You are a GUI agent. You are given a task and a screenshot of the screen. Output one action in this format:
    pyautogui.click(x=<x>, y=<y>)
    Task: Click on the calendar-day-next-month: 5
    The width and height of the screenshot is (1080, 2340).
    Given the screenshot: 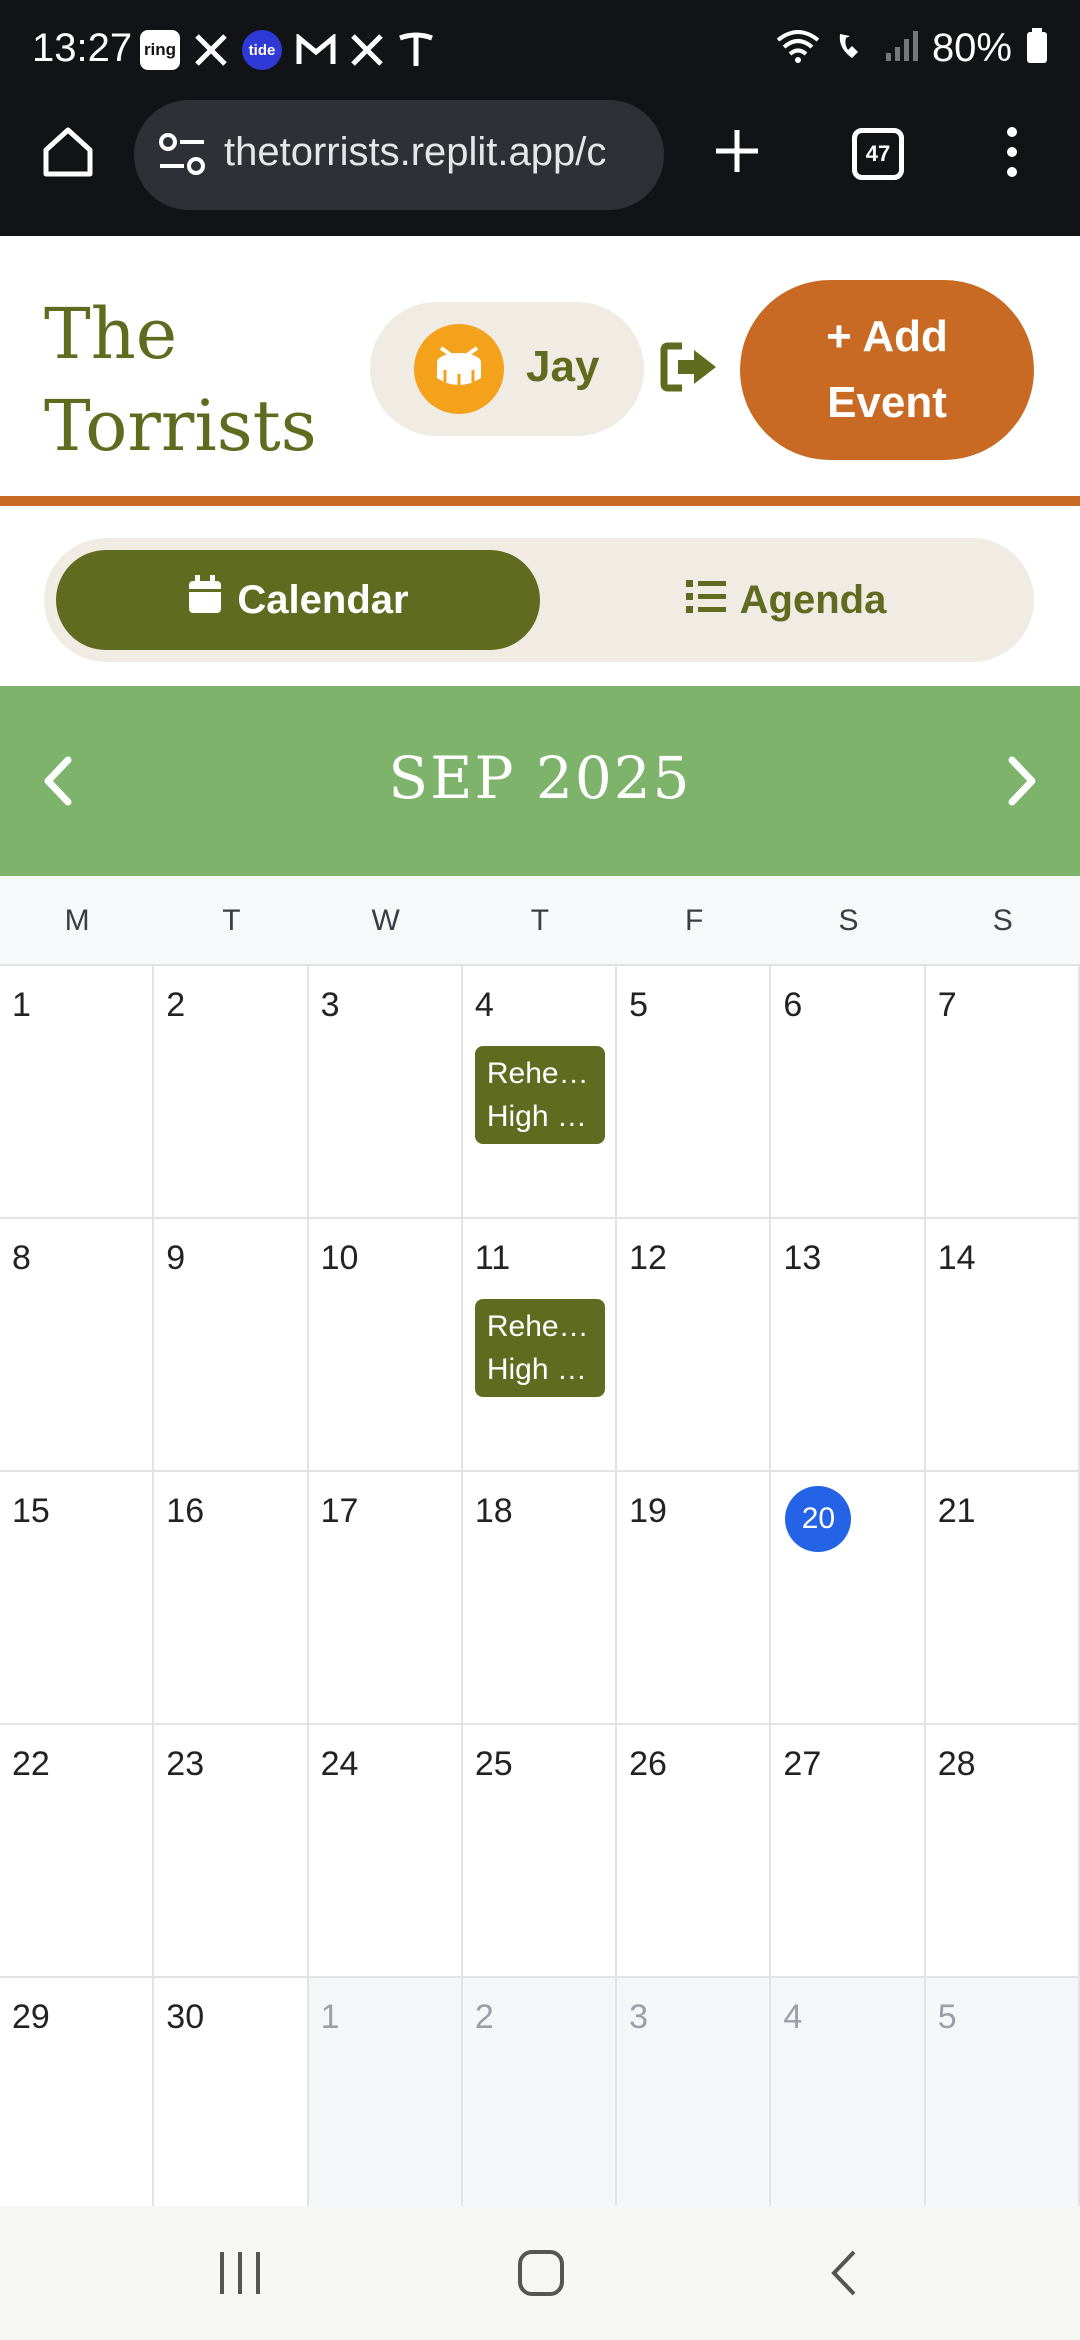 What is the action you would take?
    pyautogui.click(x=1002, y=2104)
    